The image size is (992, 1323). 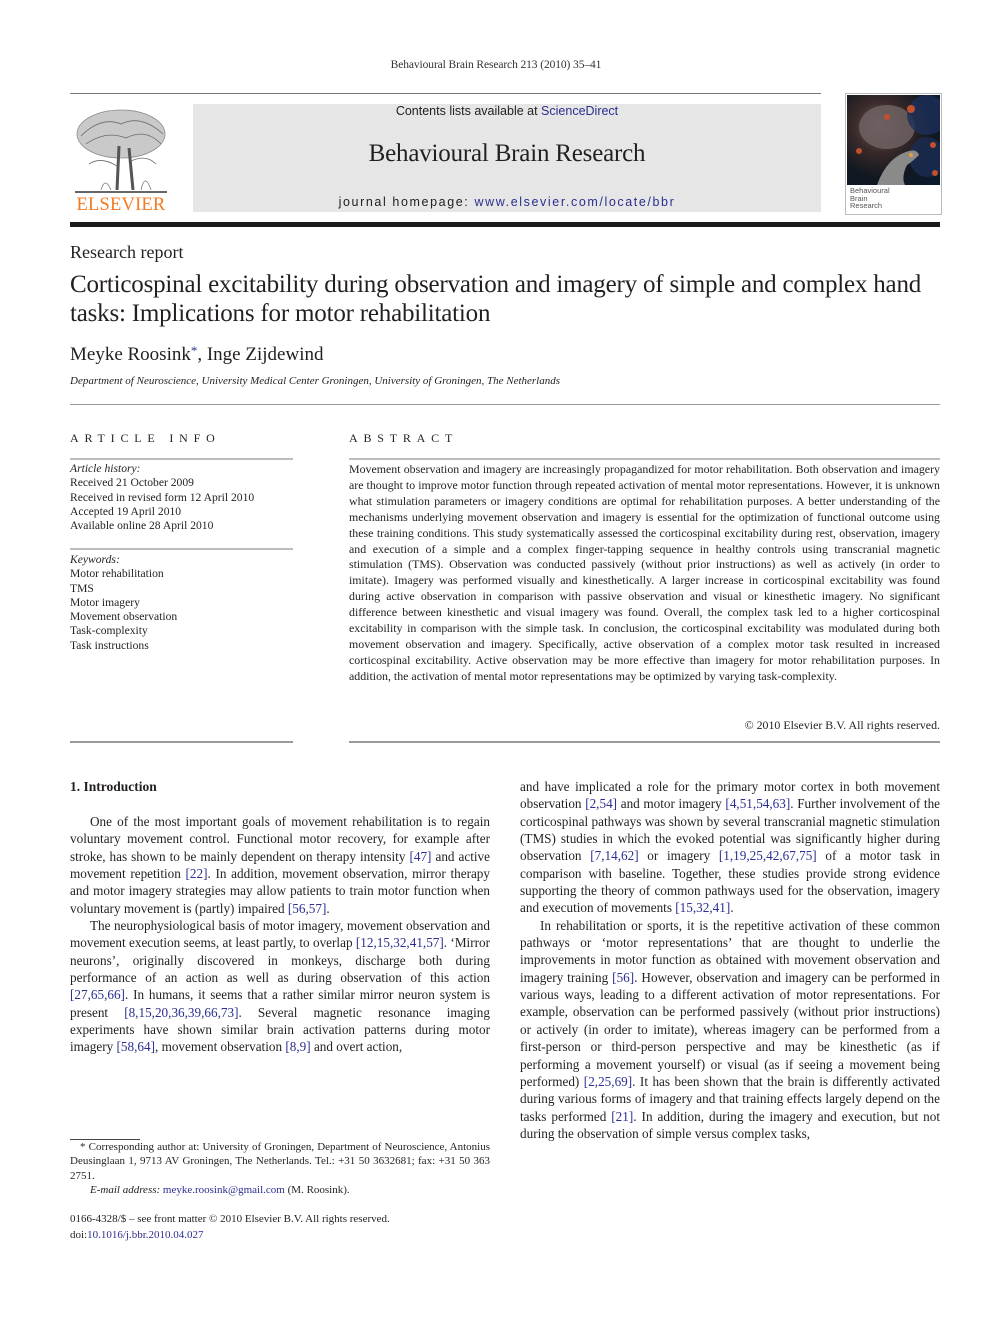 What do you see at coordinates (125, 1190) in the screenshot?
I see `email-label: E-mail address:` at bounding box center [125, 1190].